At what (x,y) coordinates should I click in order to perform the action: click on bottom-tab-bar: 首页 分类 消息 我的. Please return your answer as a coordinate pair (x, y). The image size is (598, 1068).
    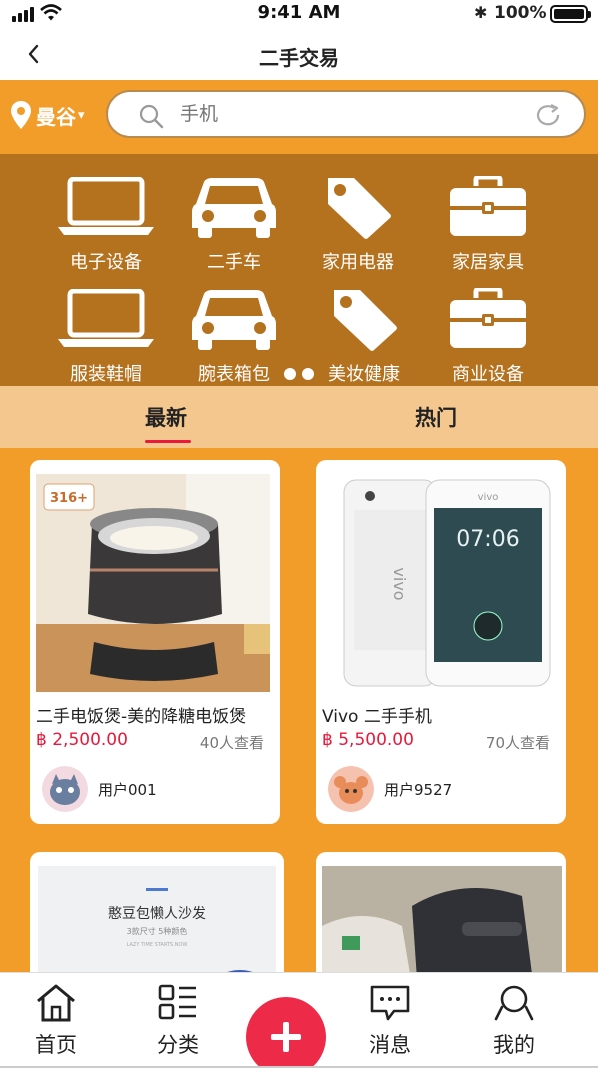
    Looking at the image, I should click on (299, 1020).